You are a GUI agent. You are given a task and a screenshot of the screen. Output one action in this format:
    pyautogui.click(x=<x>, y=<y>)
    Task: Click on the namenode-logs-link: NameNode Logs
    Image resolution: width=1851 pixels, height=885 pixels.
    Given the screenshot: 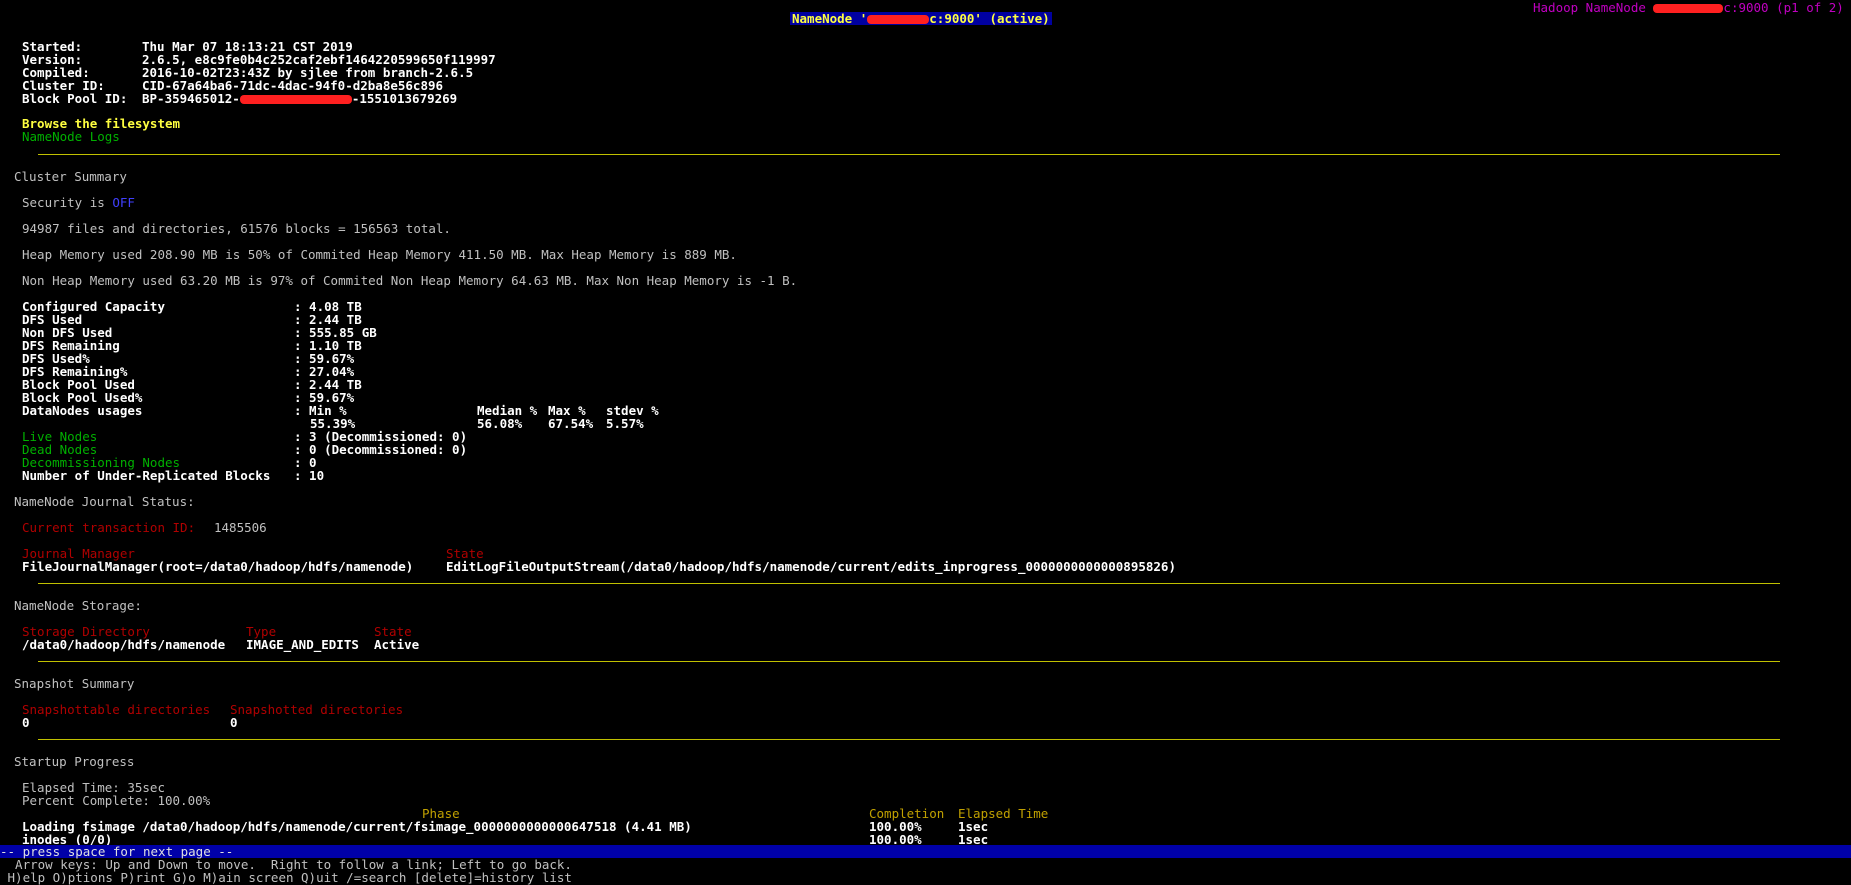 What is the action you would take?
    pyautogui.click(x=71, y=136)
    